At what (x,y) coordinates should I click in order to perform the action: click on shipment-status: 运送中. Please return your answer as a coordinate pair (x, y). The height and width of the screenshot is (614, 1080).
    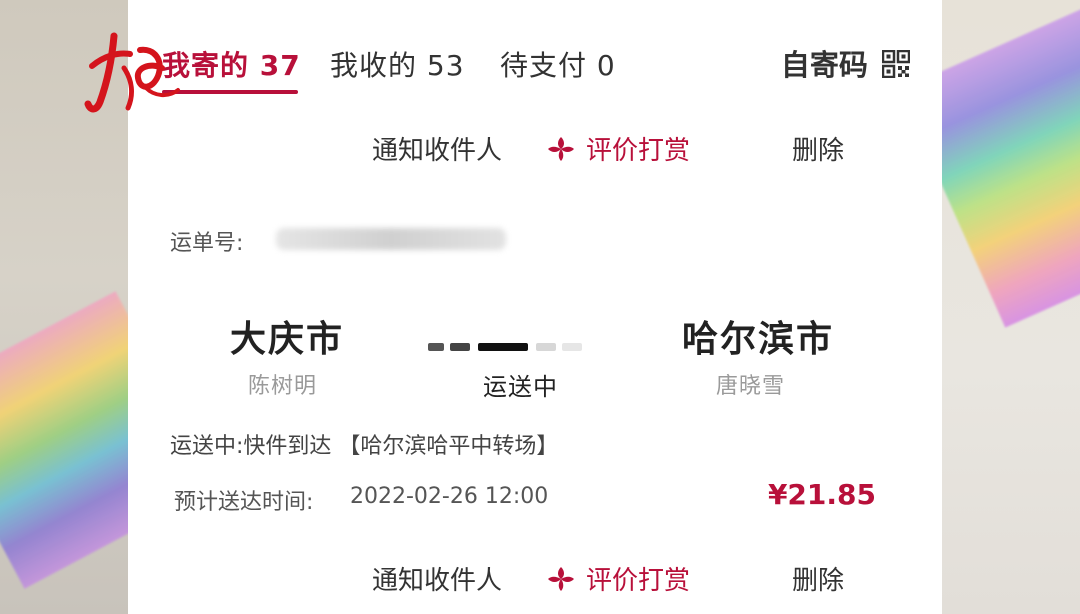
    Looking at the image, I should click on (520, 387).